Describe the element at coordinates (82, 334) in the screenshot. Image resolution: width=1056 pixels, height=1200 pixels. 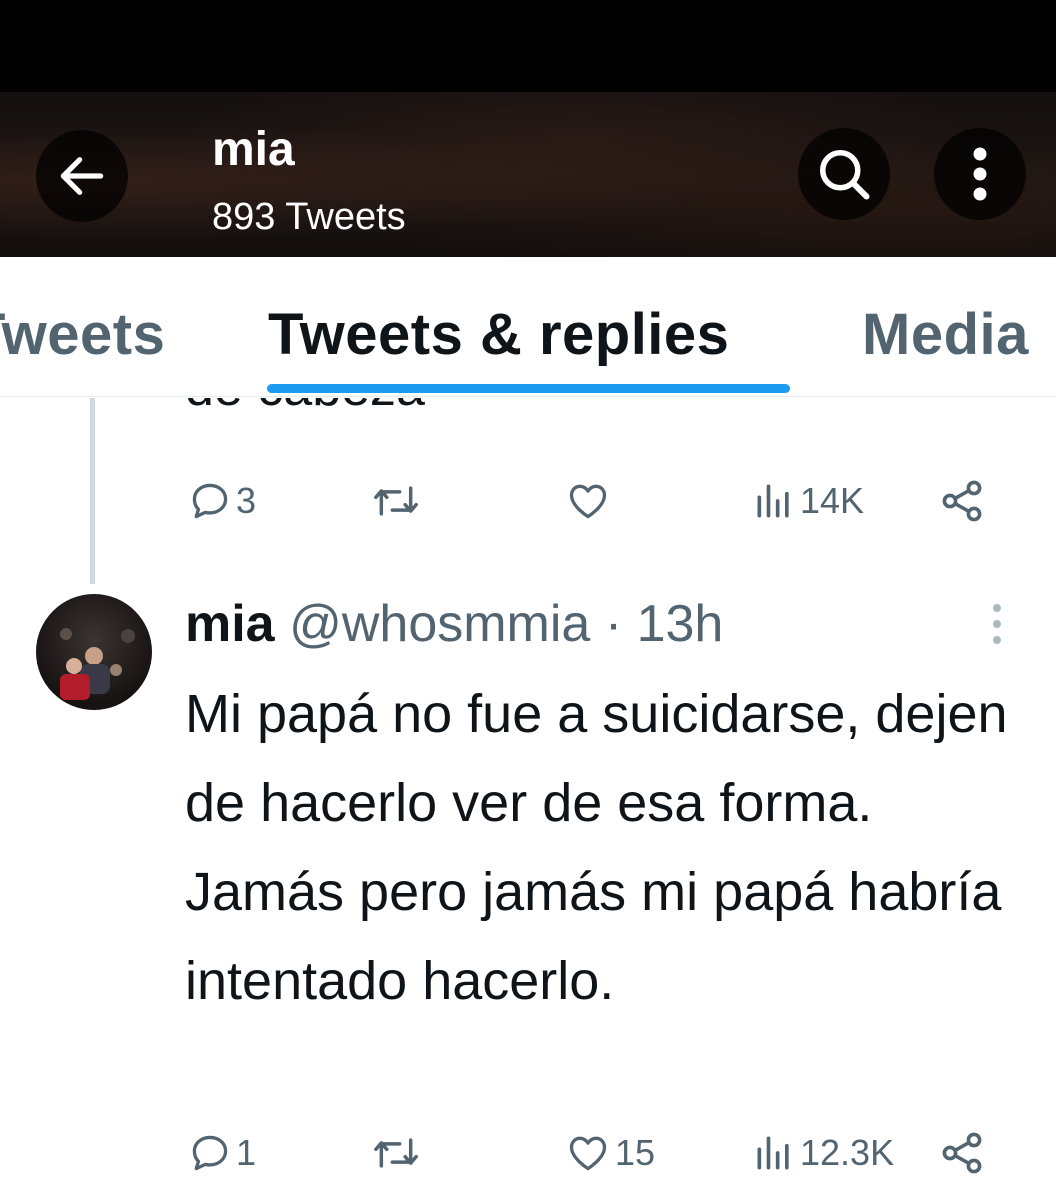
I see `tab-tweets: Tweets` at that location.